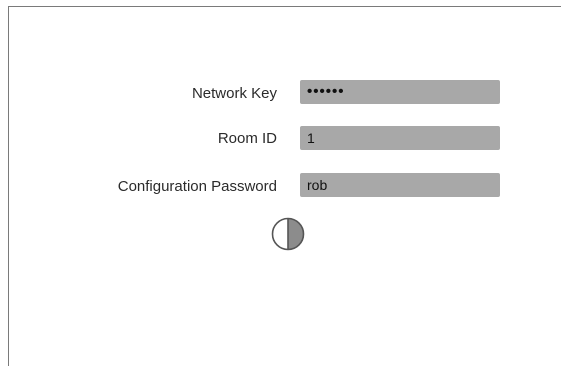  Describe the element at coordinates (234, 93) in the screenshot. I see `network-key-label: Network Key` at that location.